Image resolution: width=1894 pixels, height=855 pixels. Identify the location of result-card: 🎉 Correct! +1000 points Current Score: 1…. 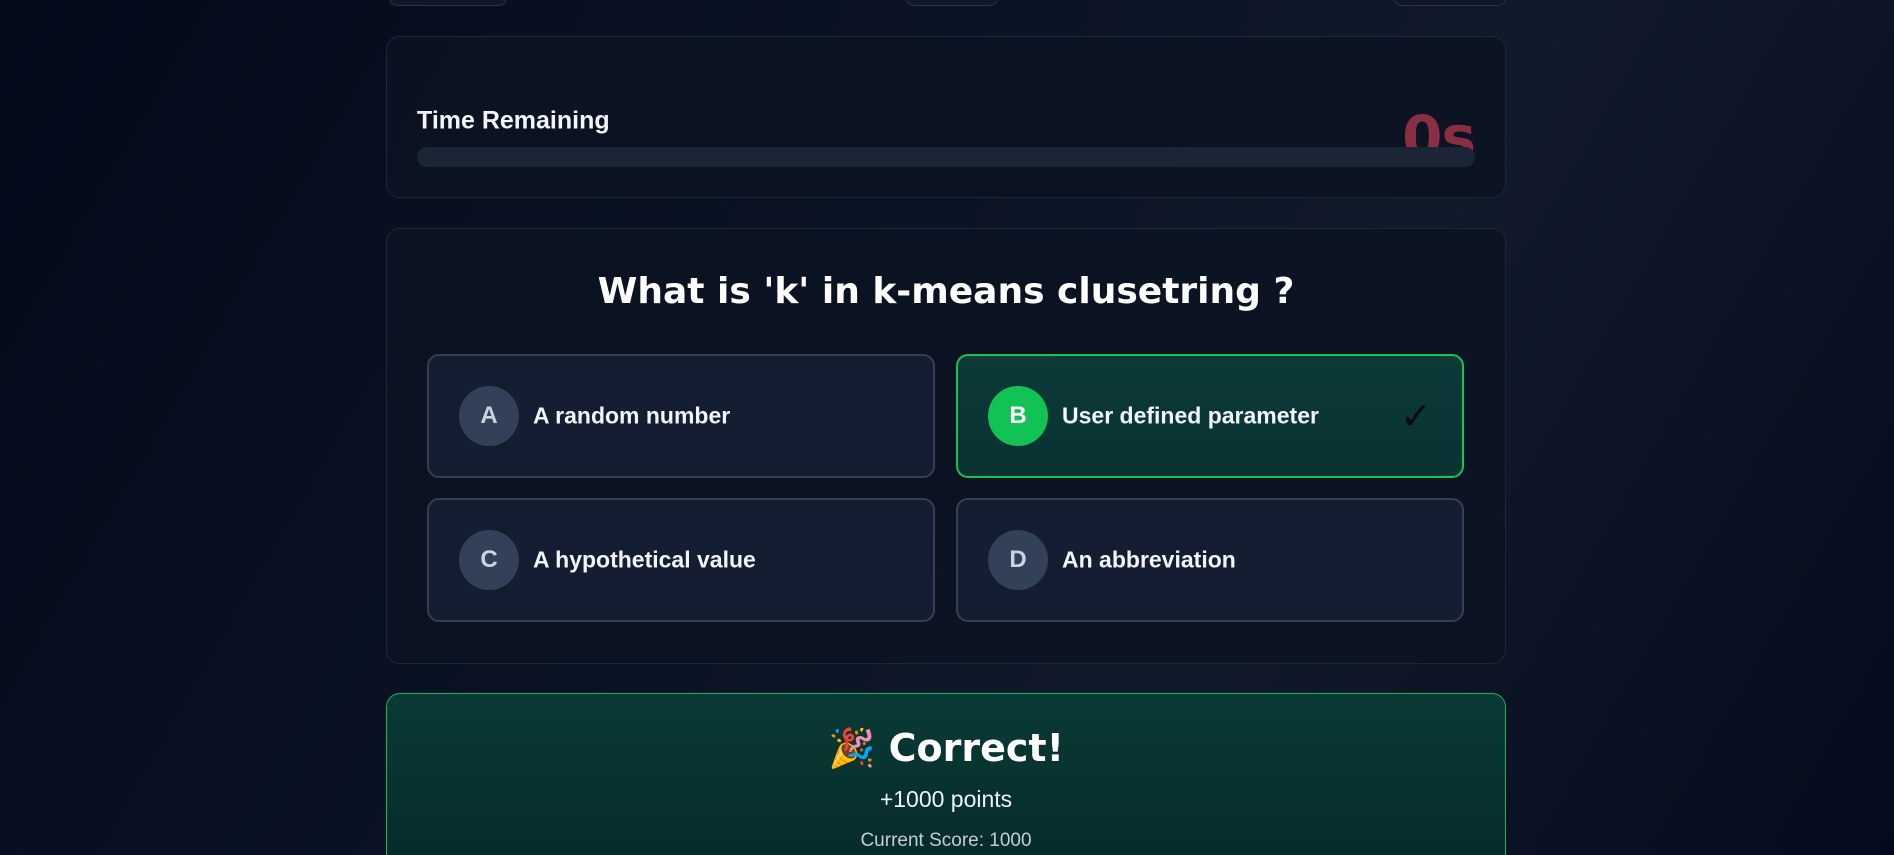
(946, 774).